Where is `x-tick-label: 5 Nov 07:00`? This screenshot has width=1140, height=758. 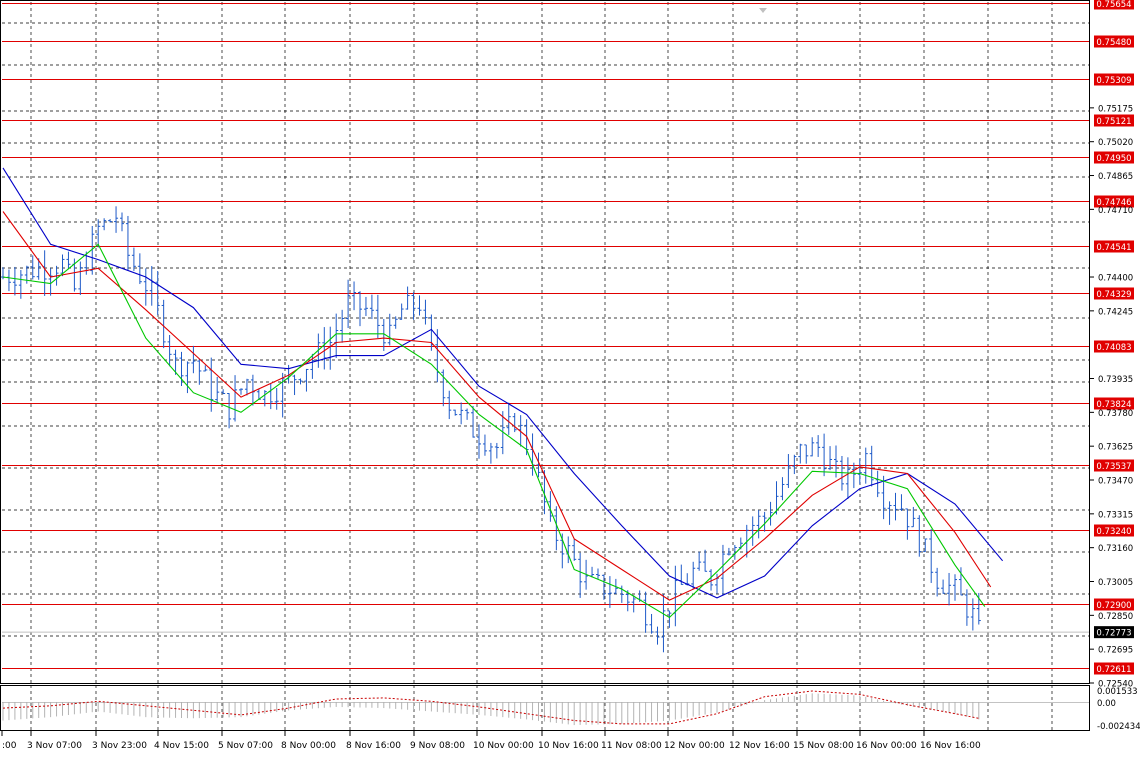
x-tick-label: 5 Nov 07:00 is located at coordinates (245, 746).